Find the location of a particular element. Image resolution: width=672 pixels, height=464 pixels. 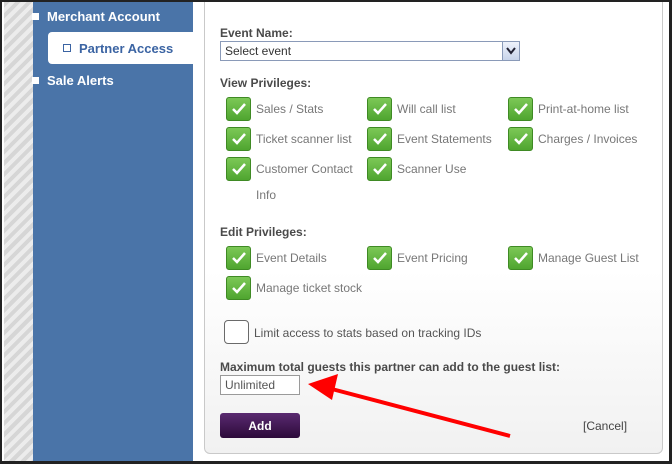

checkbox-manage-guest-list is located at coordinates (520, 258).